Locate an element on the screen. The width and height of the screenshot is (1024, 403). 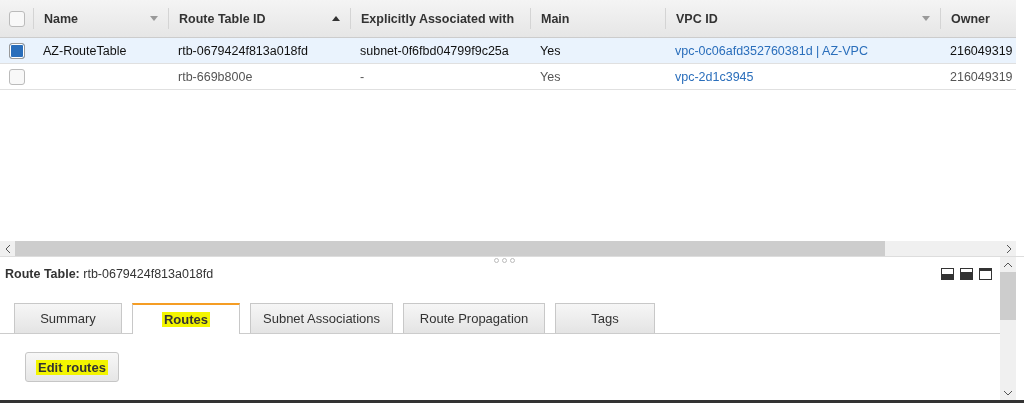
vpc-link: vpc-0c06afd352760381d | AZ-VPC is located at coordinates (771, 50).